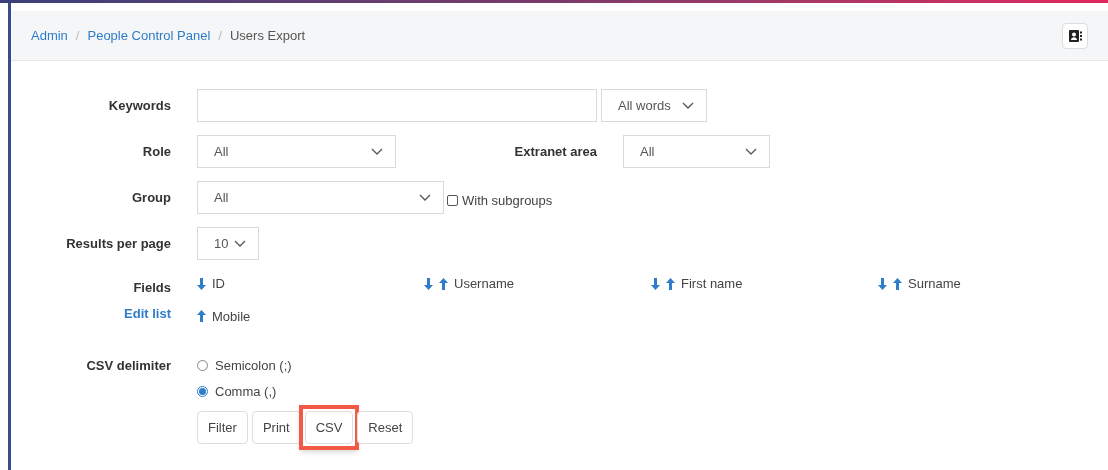 This screenshot has width=1108, height=470. What do you see at coordinates (296, 151) in the screenshot?
I see `role-select: All` at bounding box center [296, 151].